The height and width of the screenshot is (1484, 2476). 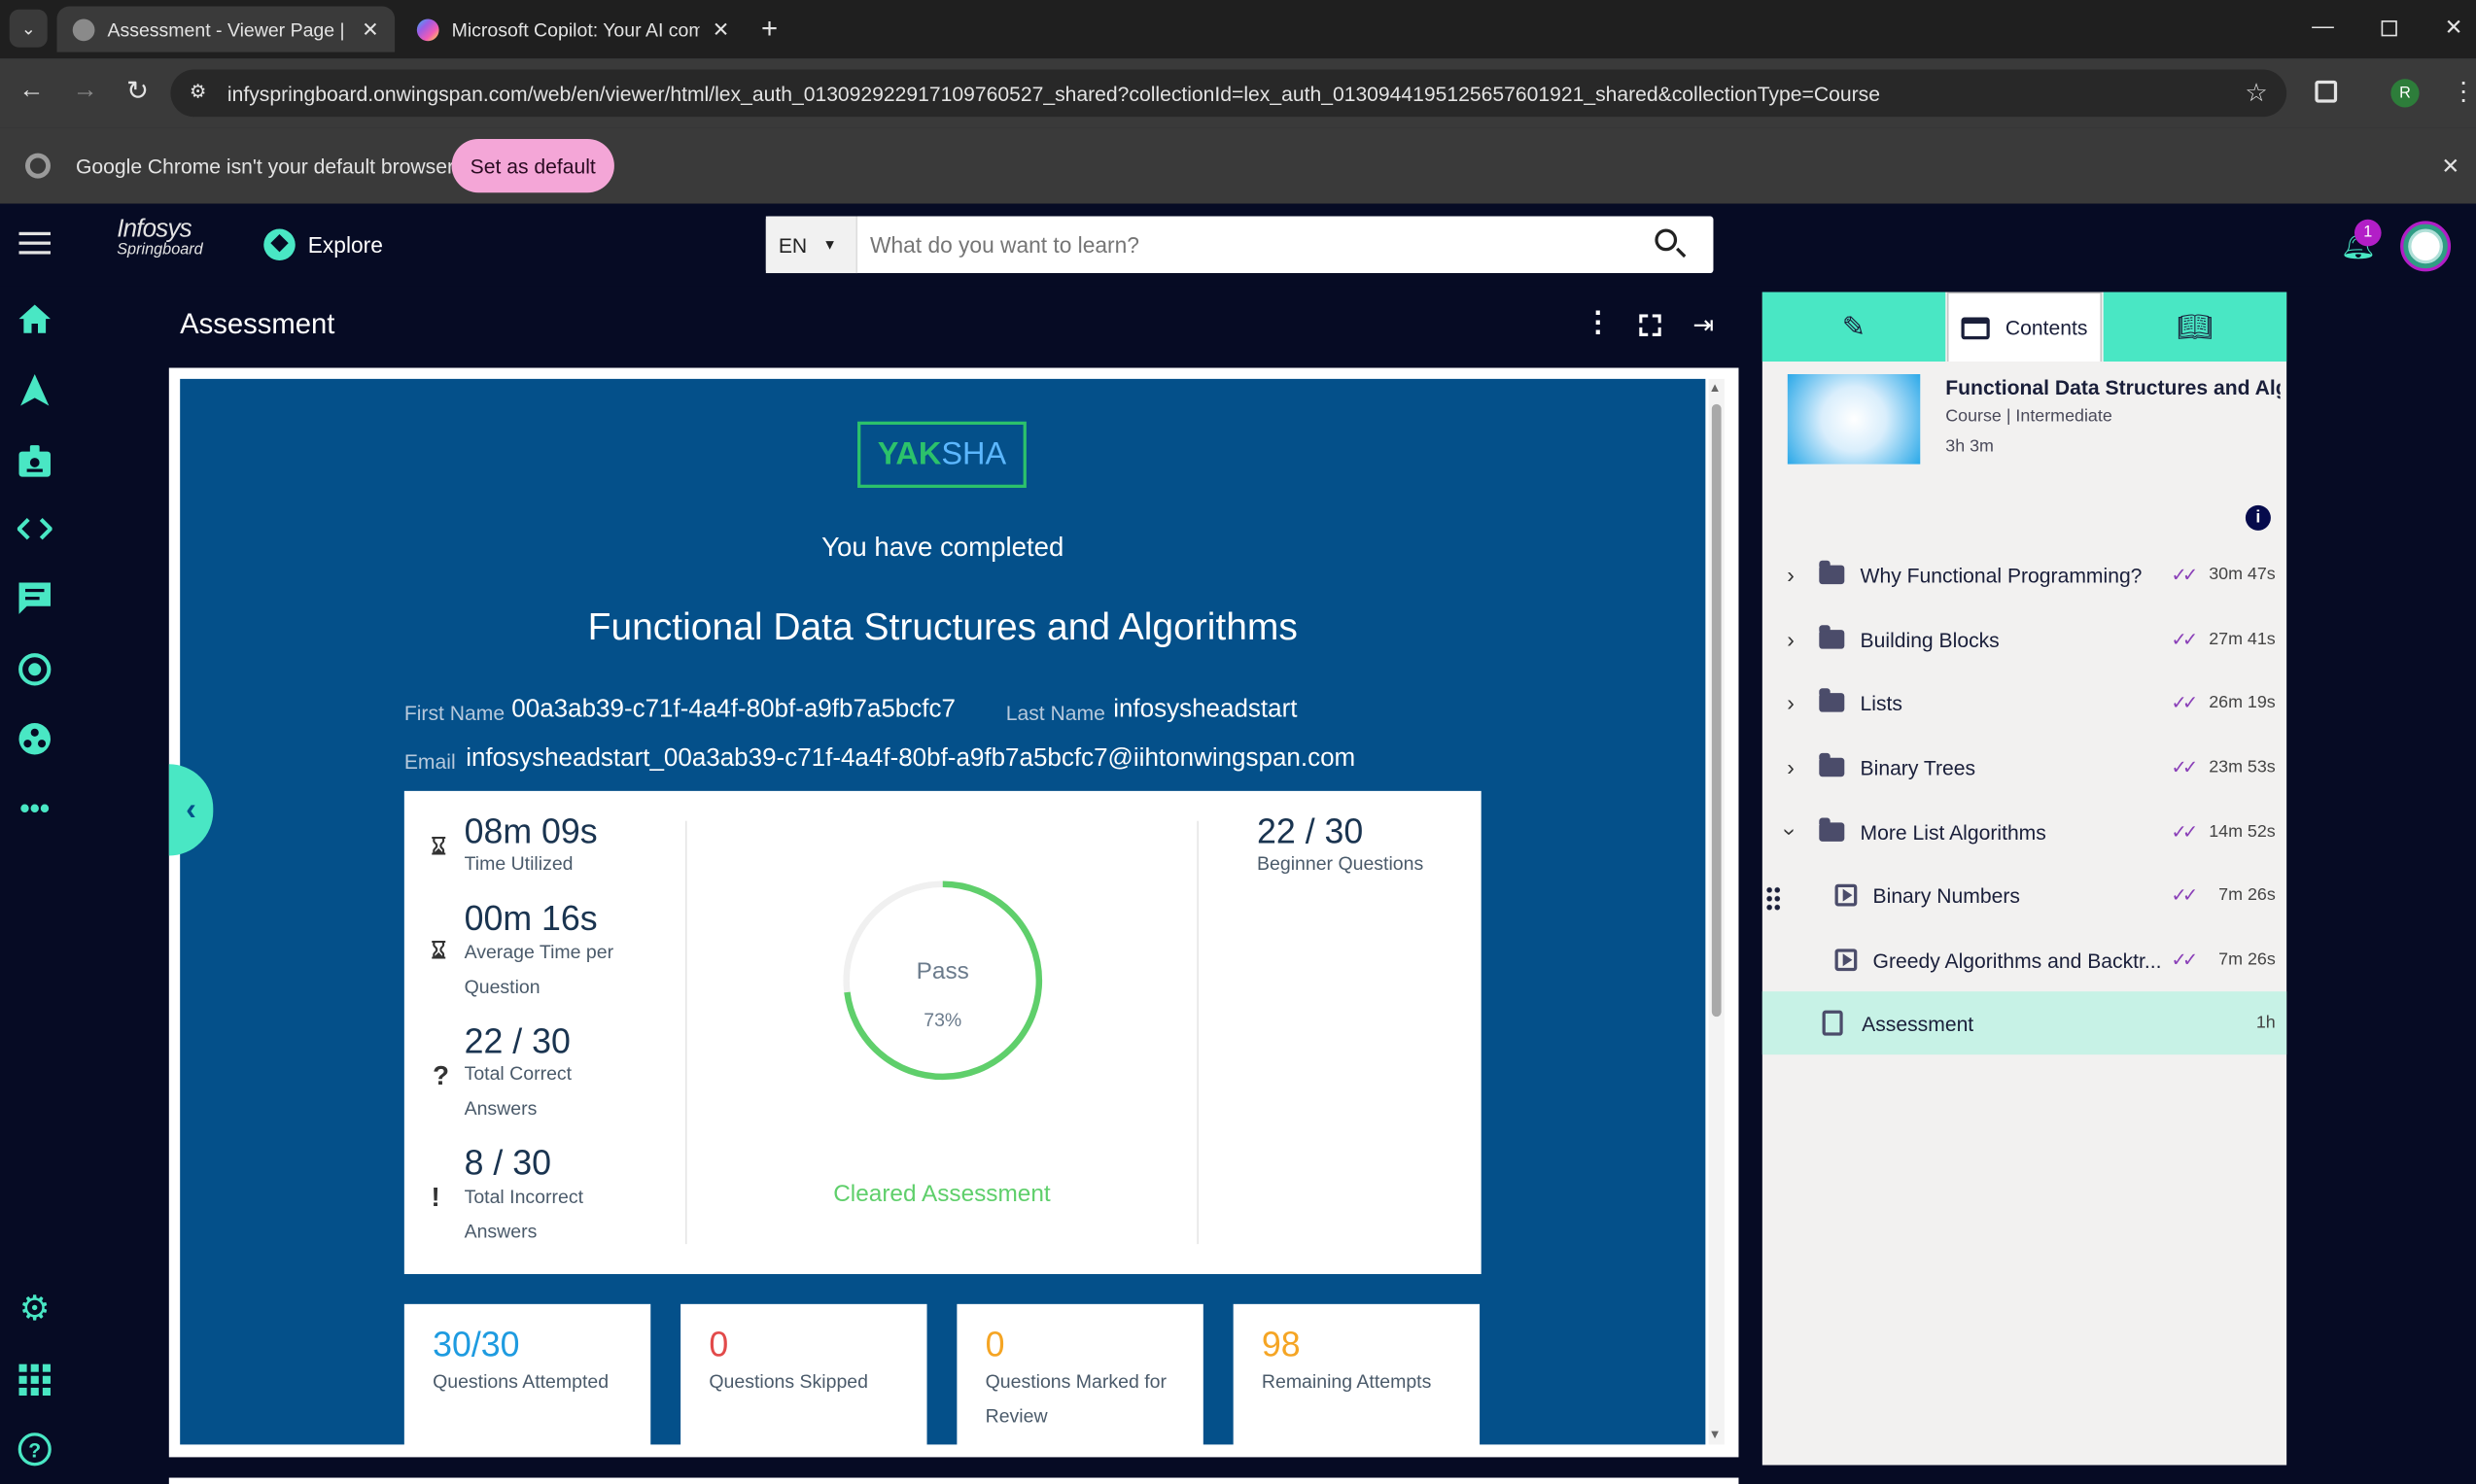 What do you see at coordinates (1846, 960) in the screenshot?
I see `video-icon` at bounding box center [1846, 960].